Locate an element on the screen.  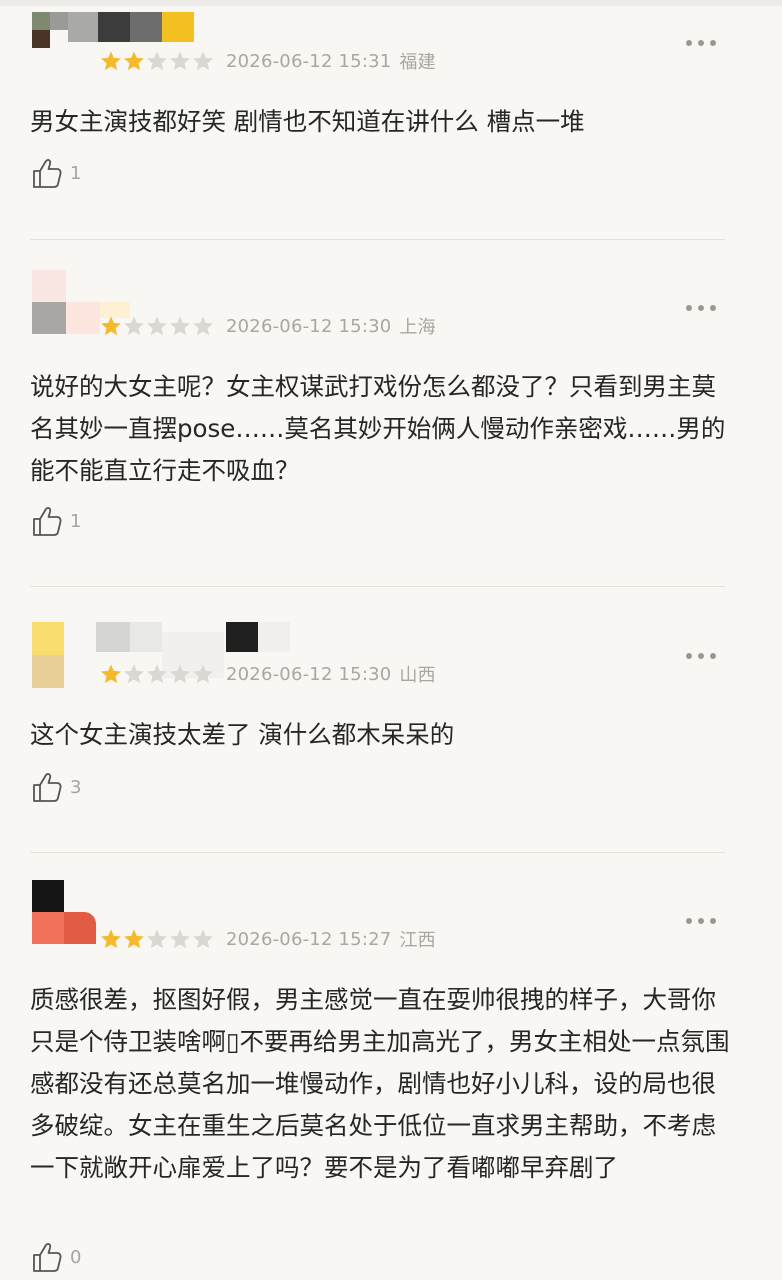
review-meta: 2026-06-12 15:30 山西 is located at coordinates (268, 674).